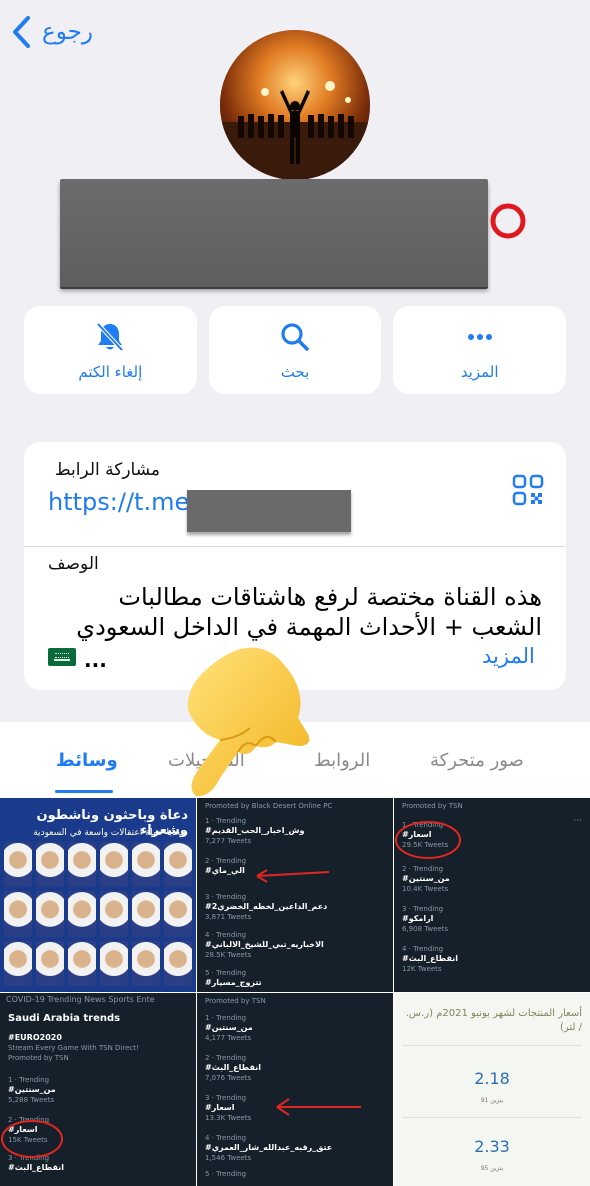  I want to click on trend-meta: 2 · Trending, so click(226, 1058).